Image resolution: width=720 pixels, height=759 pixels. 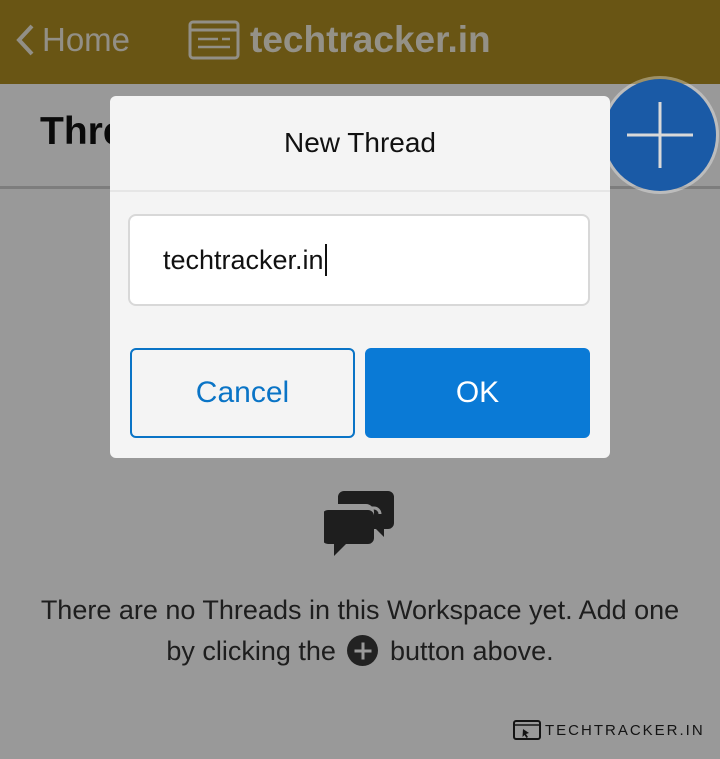 I want to click on dialog-header: New Thread, so click(x=360, y=144).